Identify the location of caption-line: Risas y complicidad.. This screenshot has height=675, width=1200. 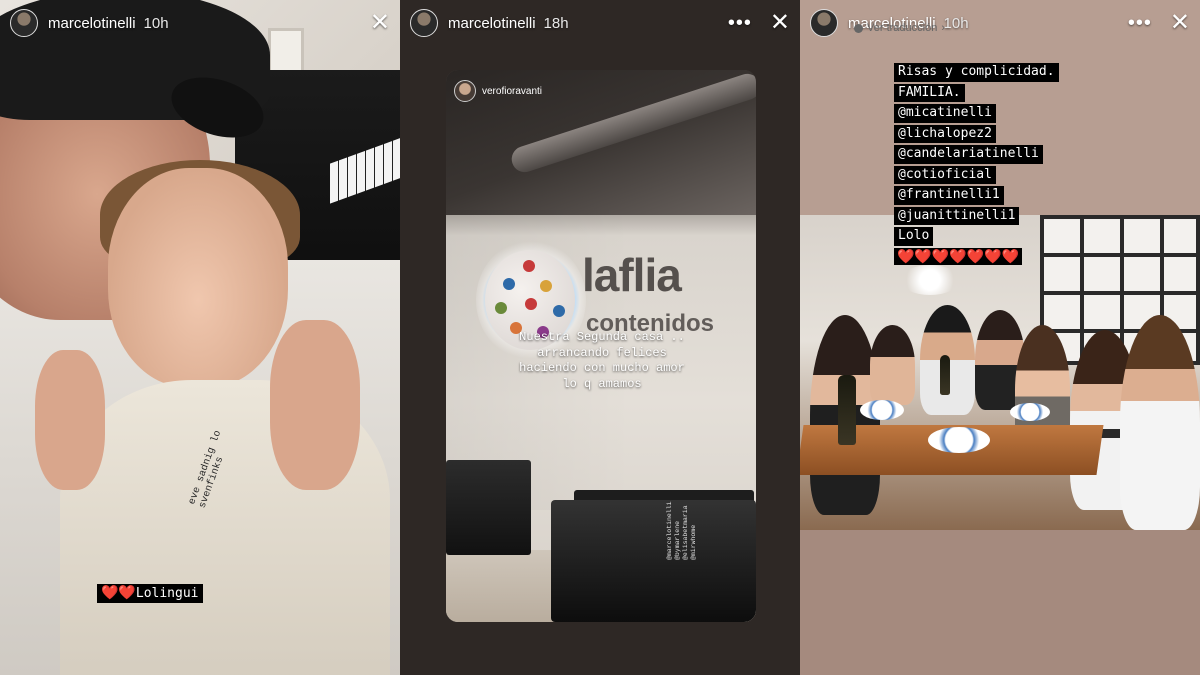
(976, 72).